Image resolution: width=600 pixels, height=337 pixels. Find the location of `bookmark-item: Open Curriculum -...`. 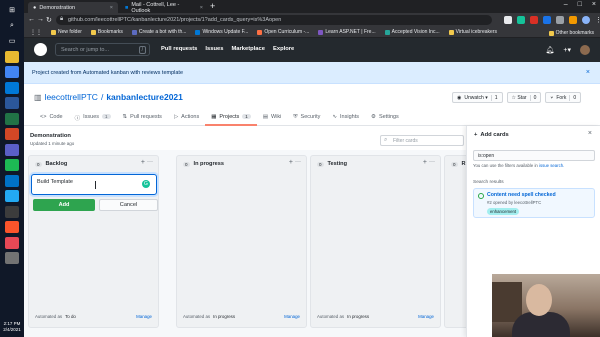

bookmark-item: Open Curriculum -... is located at coordinates (283, 32).